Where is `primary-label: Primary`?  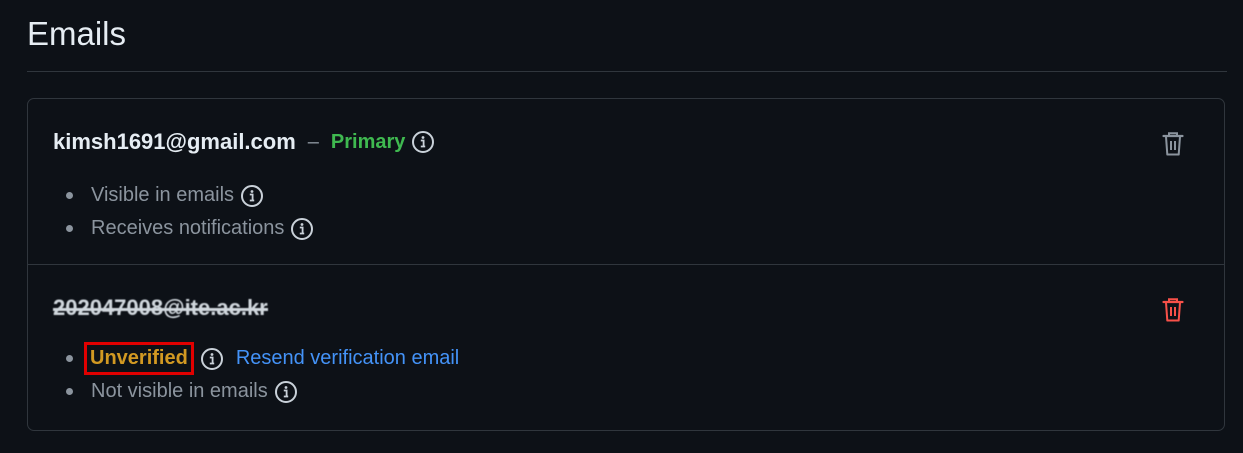
primary-label: Primary is located at coordinates (368, 141).